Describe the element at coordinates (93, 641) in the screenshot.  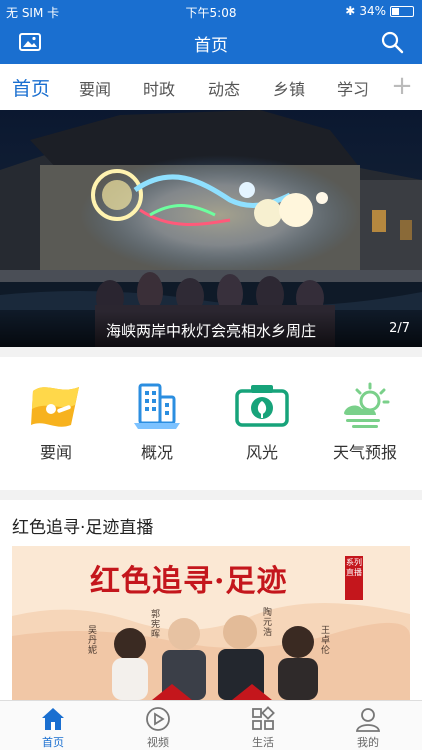
I see `guest-name: 吴丹妮` at that location.